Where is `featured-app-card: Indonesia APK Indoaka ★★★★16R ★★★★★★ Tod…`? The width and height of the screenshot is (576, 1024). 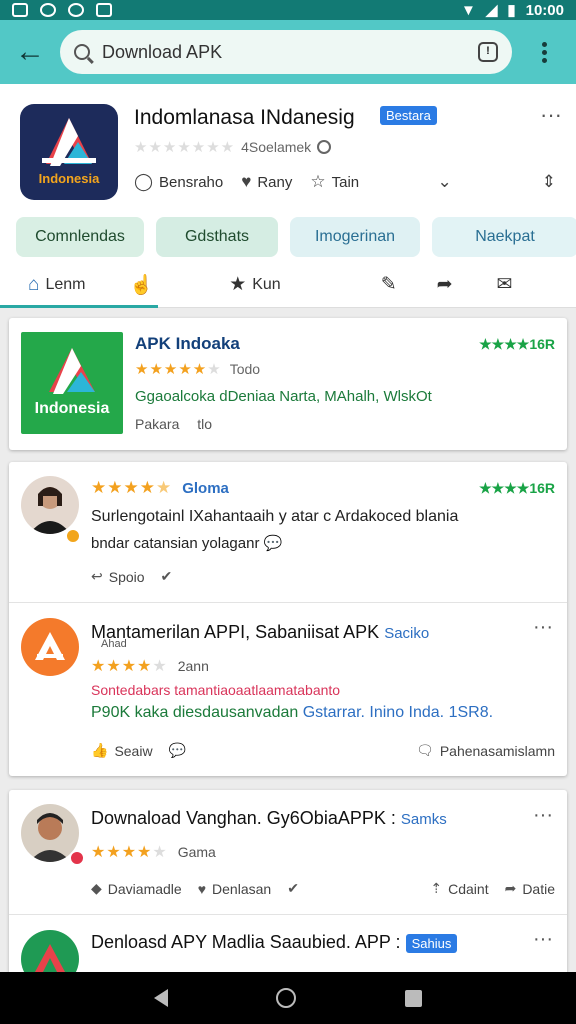
featured-app-card: Indonesia APK Indoaka ★★★★16R ★★★★★★ Tod… is located at coordinates (288, 384).